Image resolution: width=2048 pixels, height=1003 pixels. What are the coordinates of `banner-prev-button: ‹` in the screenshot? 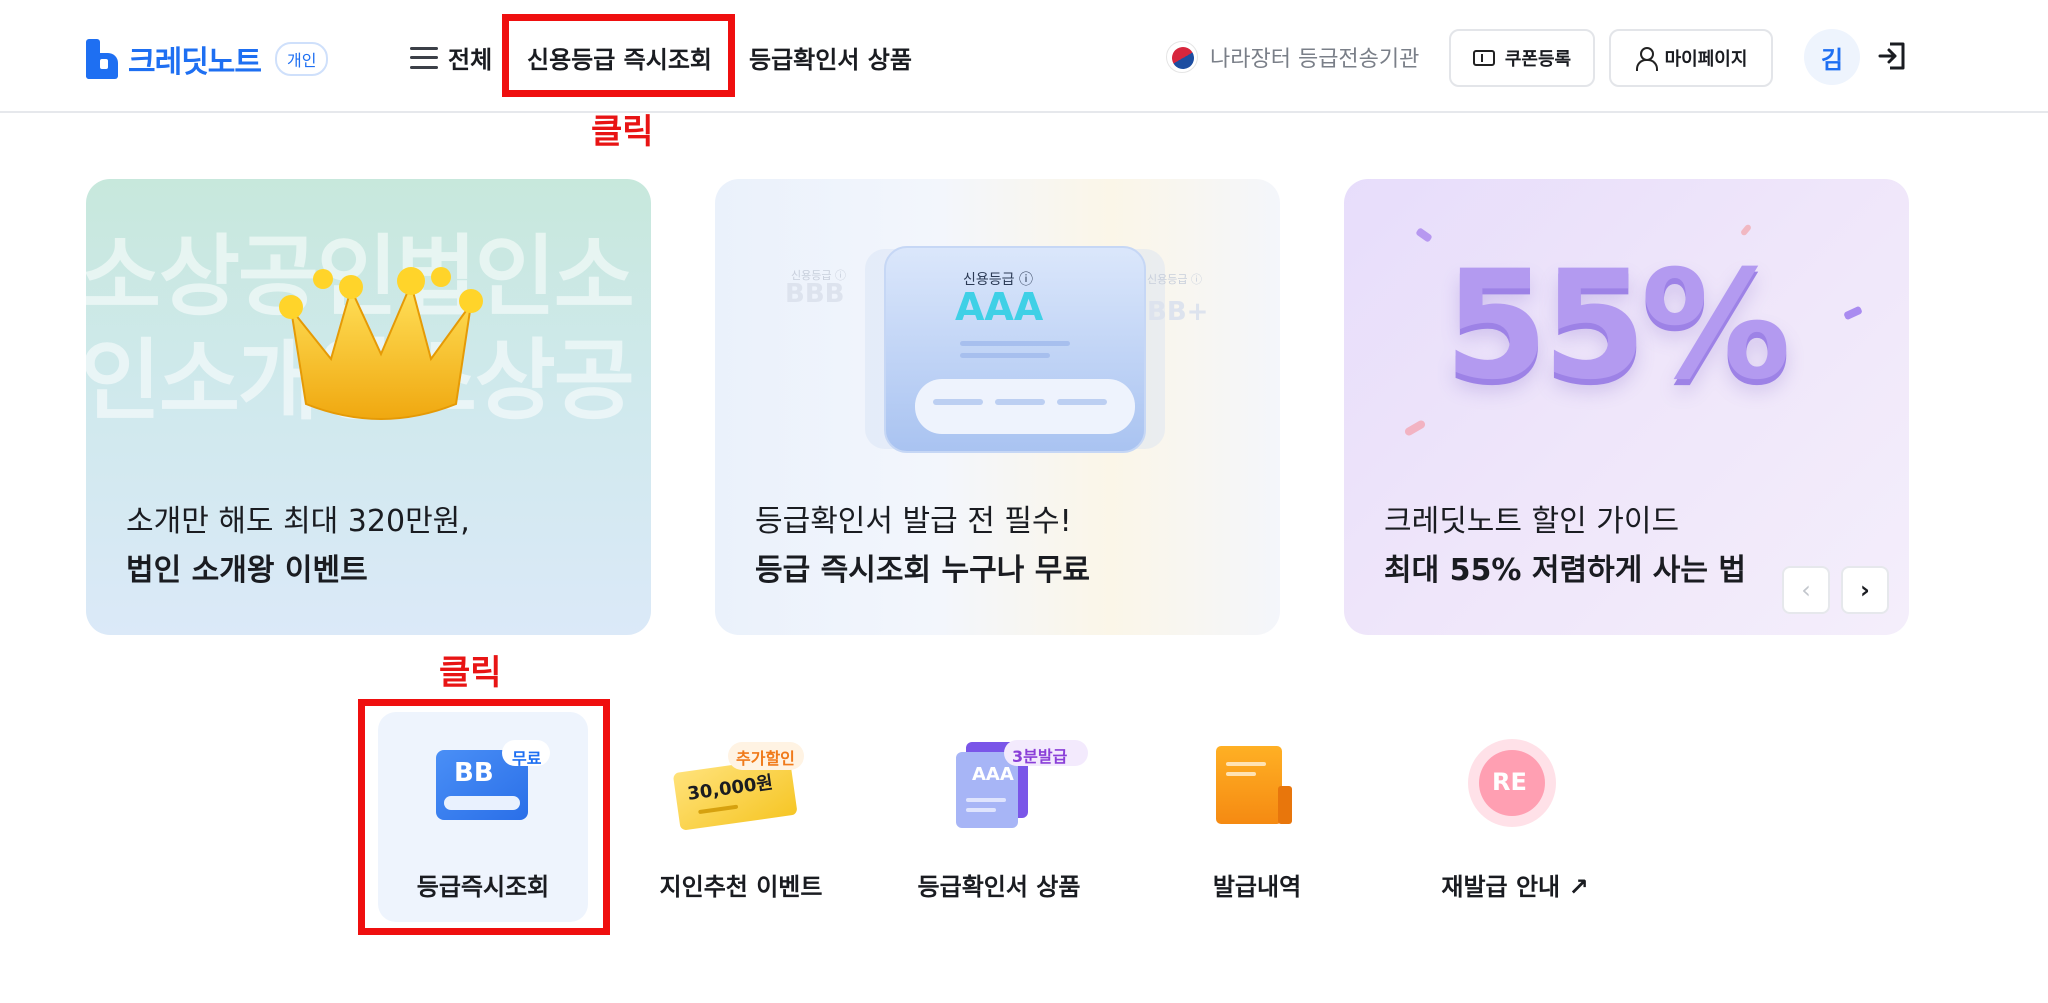 It's located at (1806, 590).